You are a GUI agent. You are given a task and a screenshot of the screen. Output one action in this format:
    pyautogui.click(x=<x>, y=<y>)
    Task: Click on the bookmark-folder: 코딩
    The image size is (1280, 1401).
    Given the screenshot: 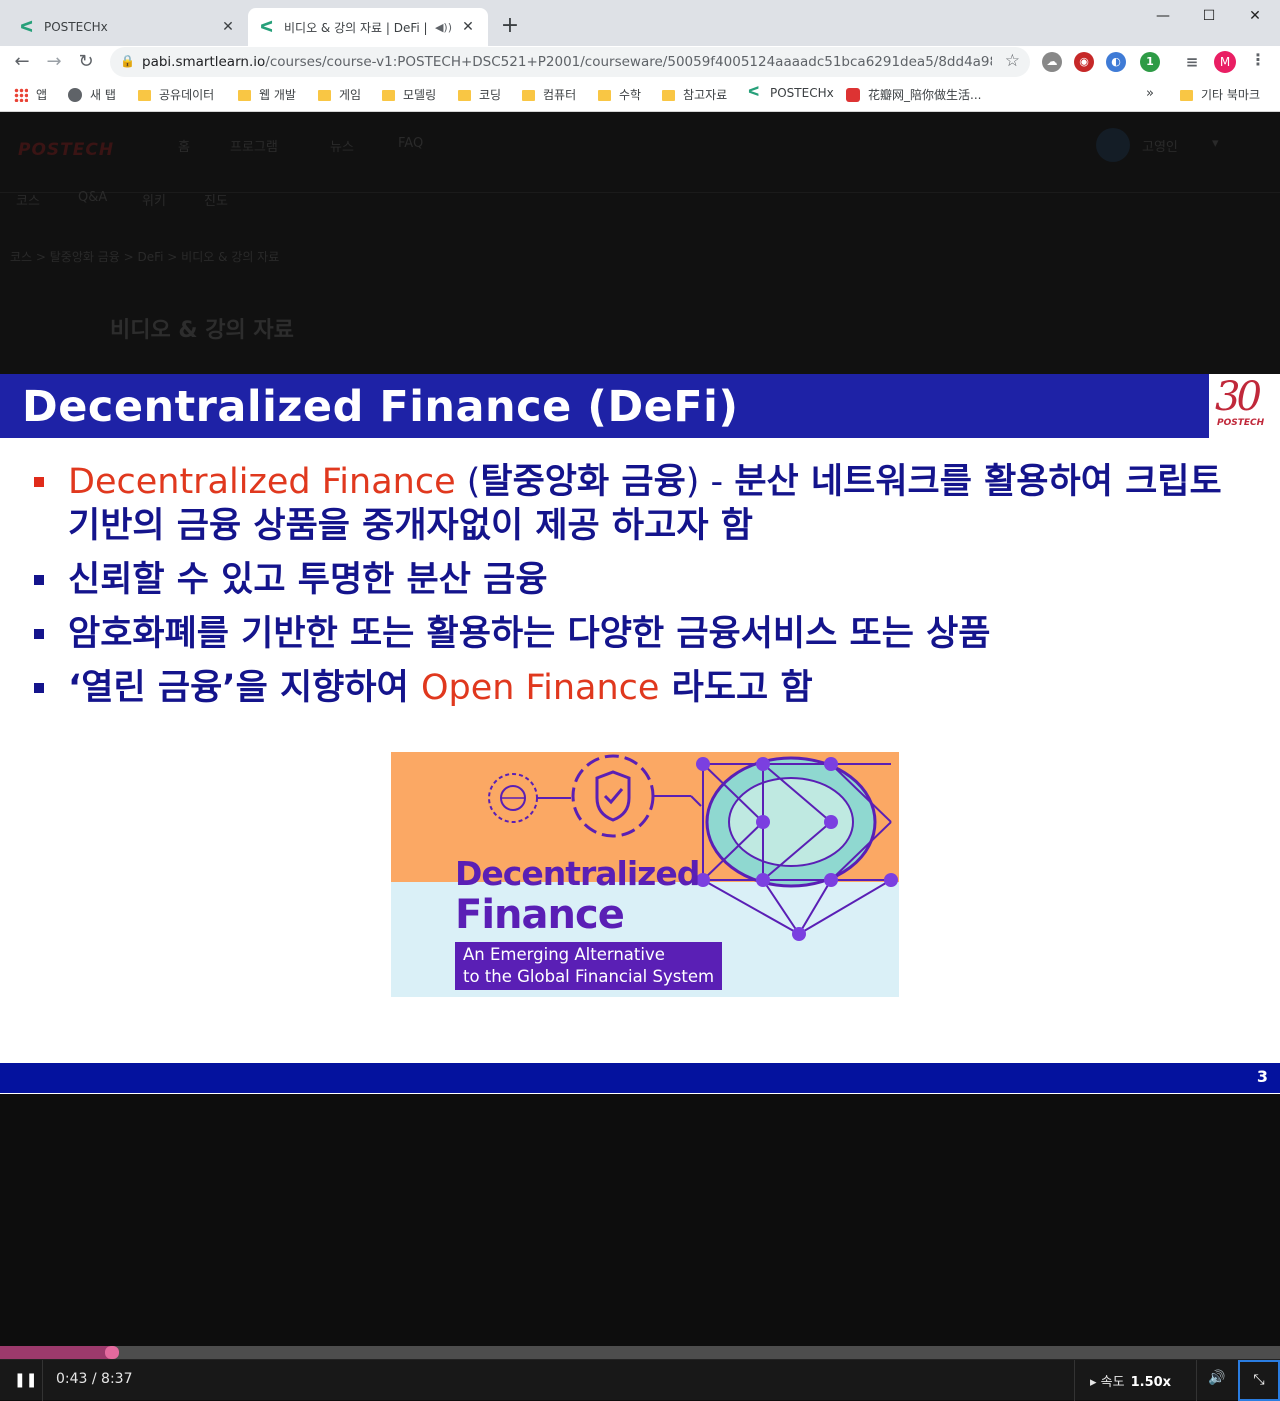 What is the action you would take?
    pyautogui.click(x=479, y=94)
    